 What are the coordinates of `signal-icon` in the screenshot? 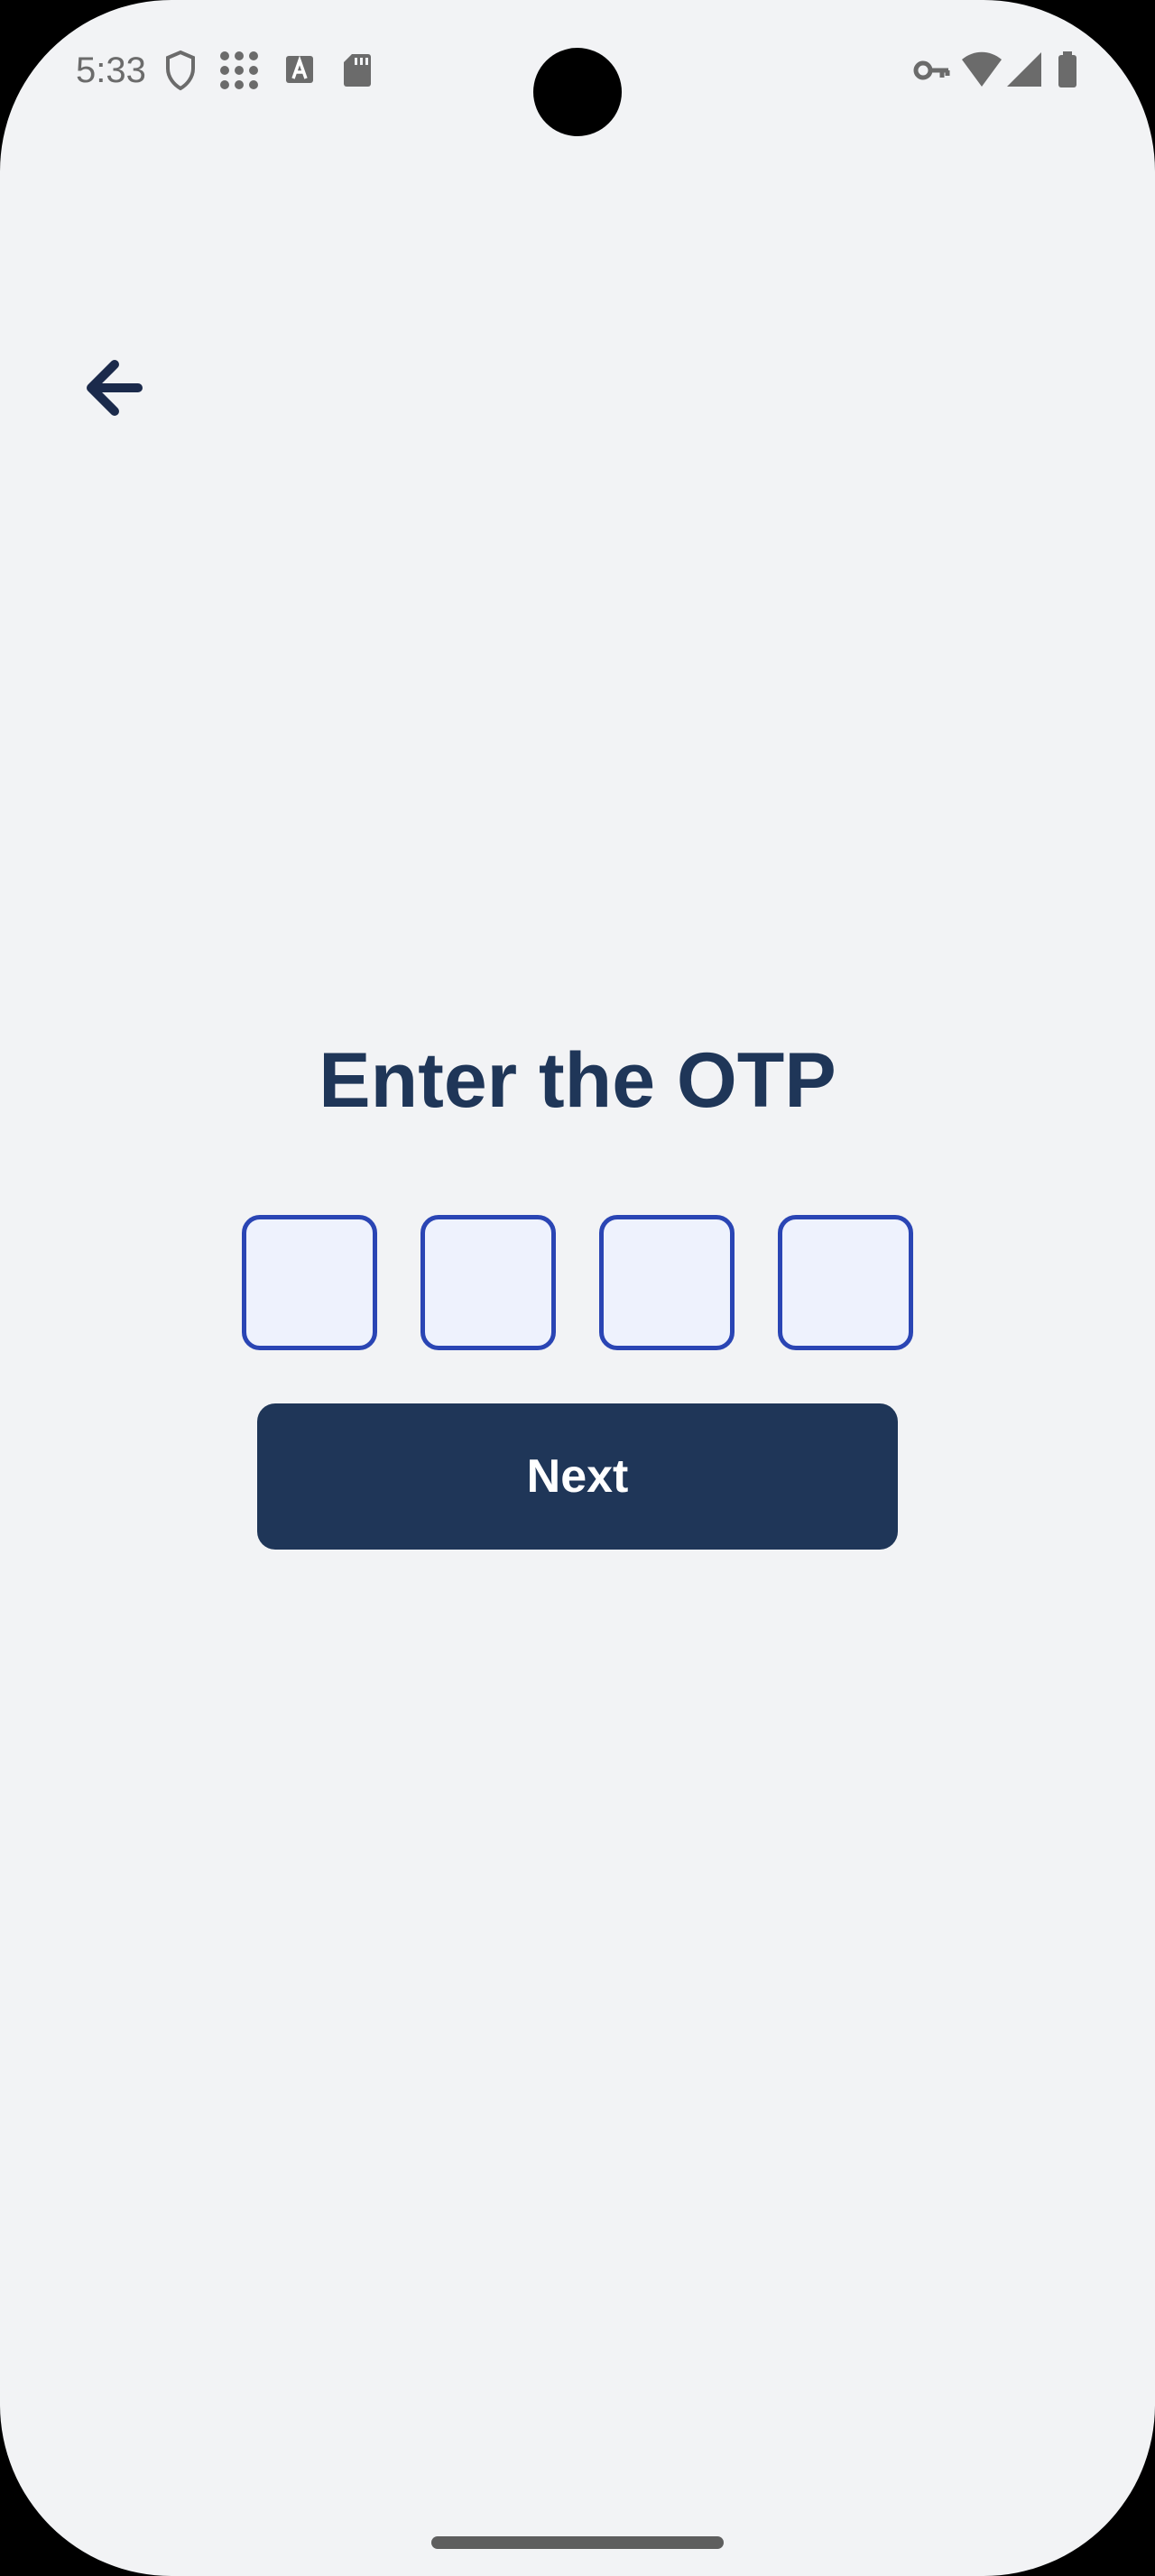 It's located at (1024, 69).